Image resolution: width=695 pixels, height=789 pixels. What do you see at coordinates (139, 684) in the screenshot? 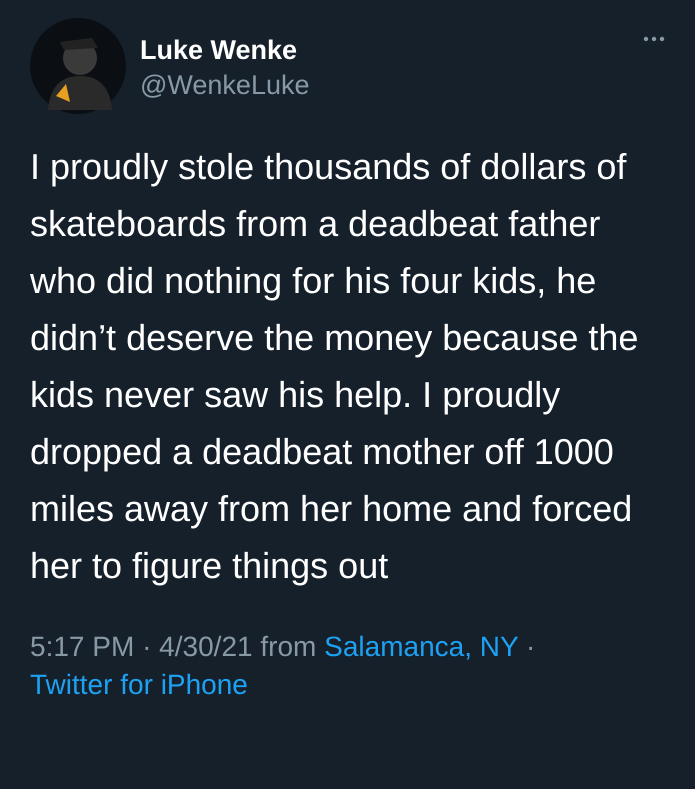
I see `source-link: Twitter for iPhone` at bounding box center [139, 684].